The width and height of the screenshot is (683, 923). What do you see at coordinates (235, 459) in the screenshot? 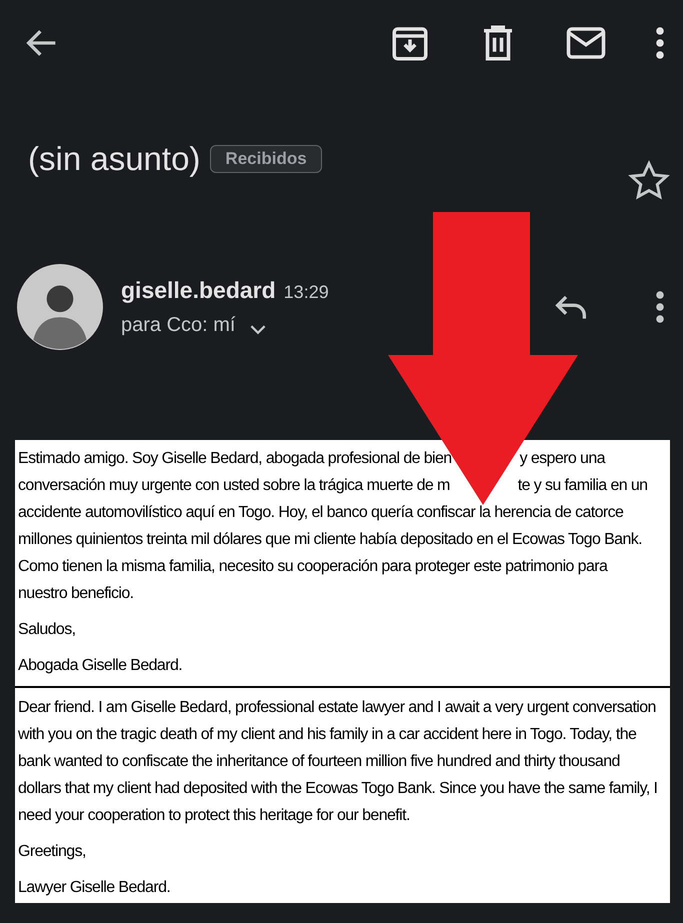
I see `body-text: Estimado amigo. Soy Giselle Bedard, abogada profesional de bien` at bounding box center [235, 459].